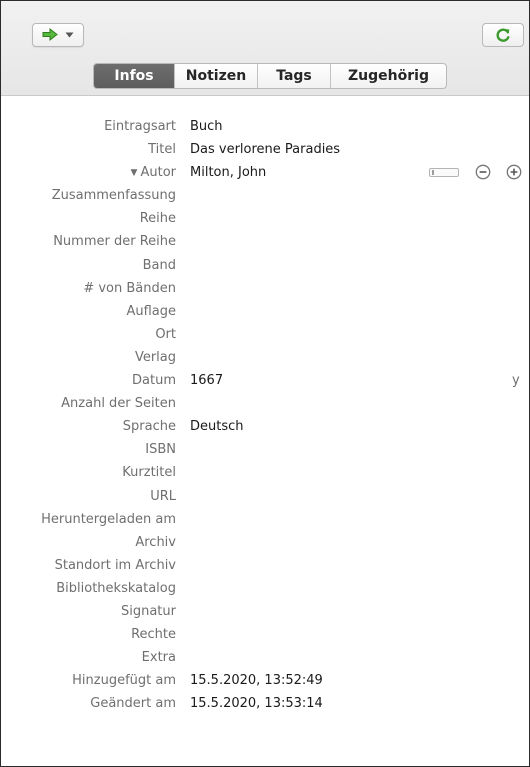  Describe the element at coordinates (265, 218) in the screenshot. I see `field-row-reihe: Reihe` at that location.